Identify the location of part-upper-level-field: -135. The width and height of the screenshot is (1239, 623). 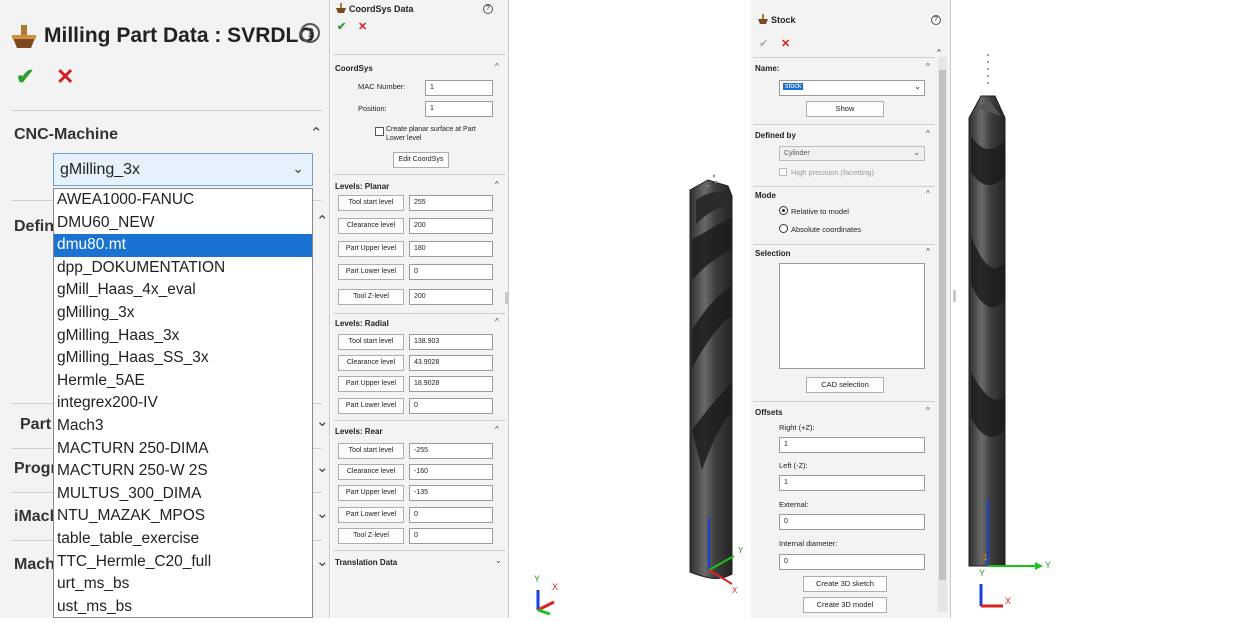
(451, 493).